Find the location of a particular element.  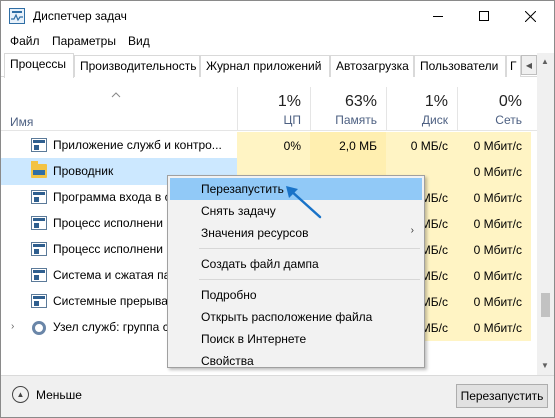

context-menu-item: Свойства is located at coordinates (296, 361).